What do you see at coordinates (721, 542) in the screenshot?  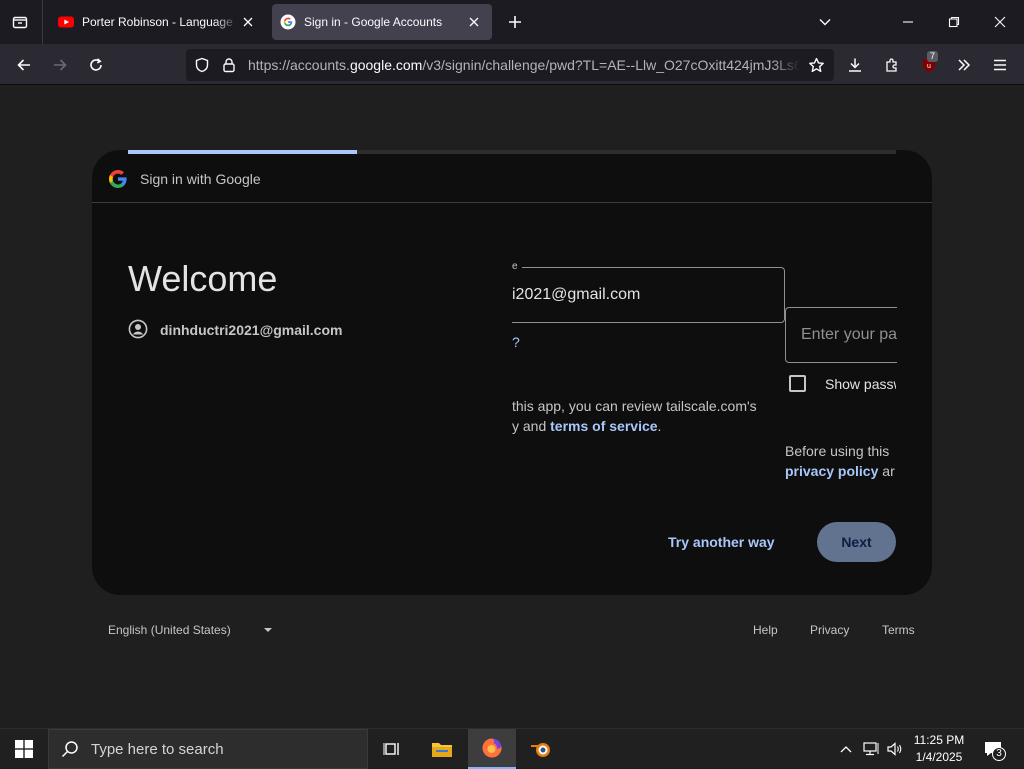 I see `try-another-way-button: Try another way` at bounding box center [721, 542].